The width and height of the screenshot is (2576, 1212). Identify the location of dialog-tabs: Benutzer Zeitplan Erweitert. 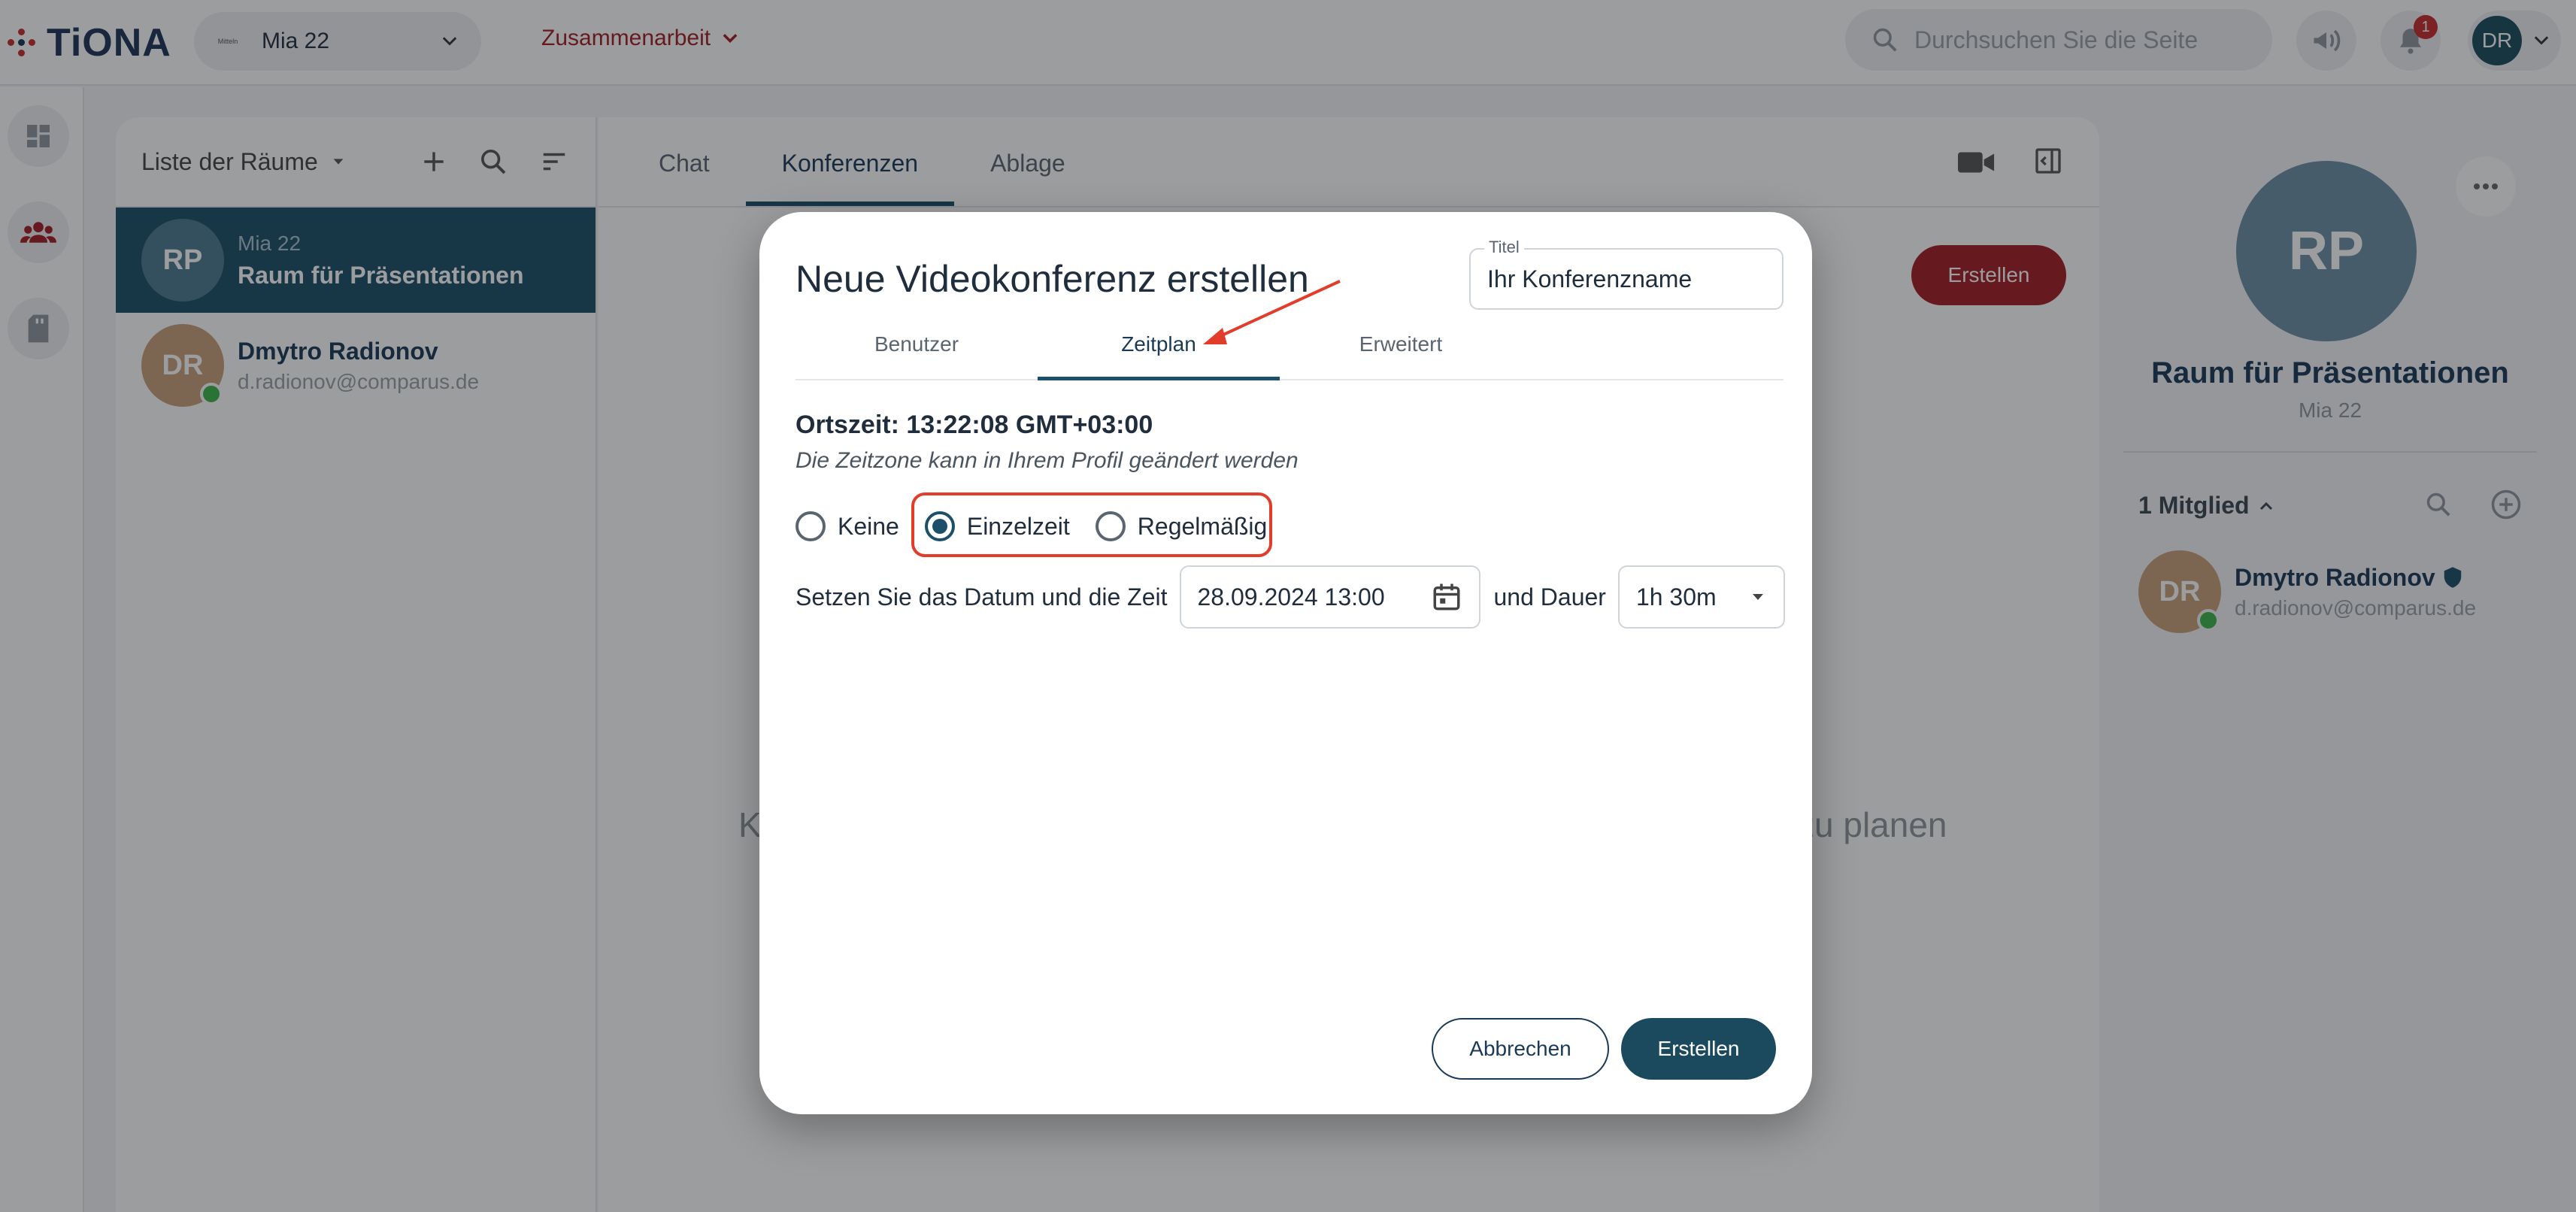
(1290, 352).